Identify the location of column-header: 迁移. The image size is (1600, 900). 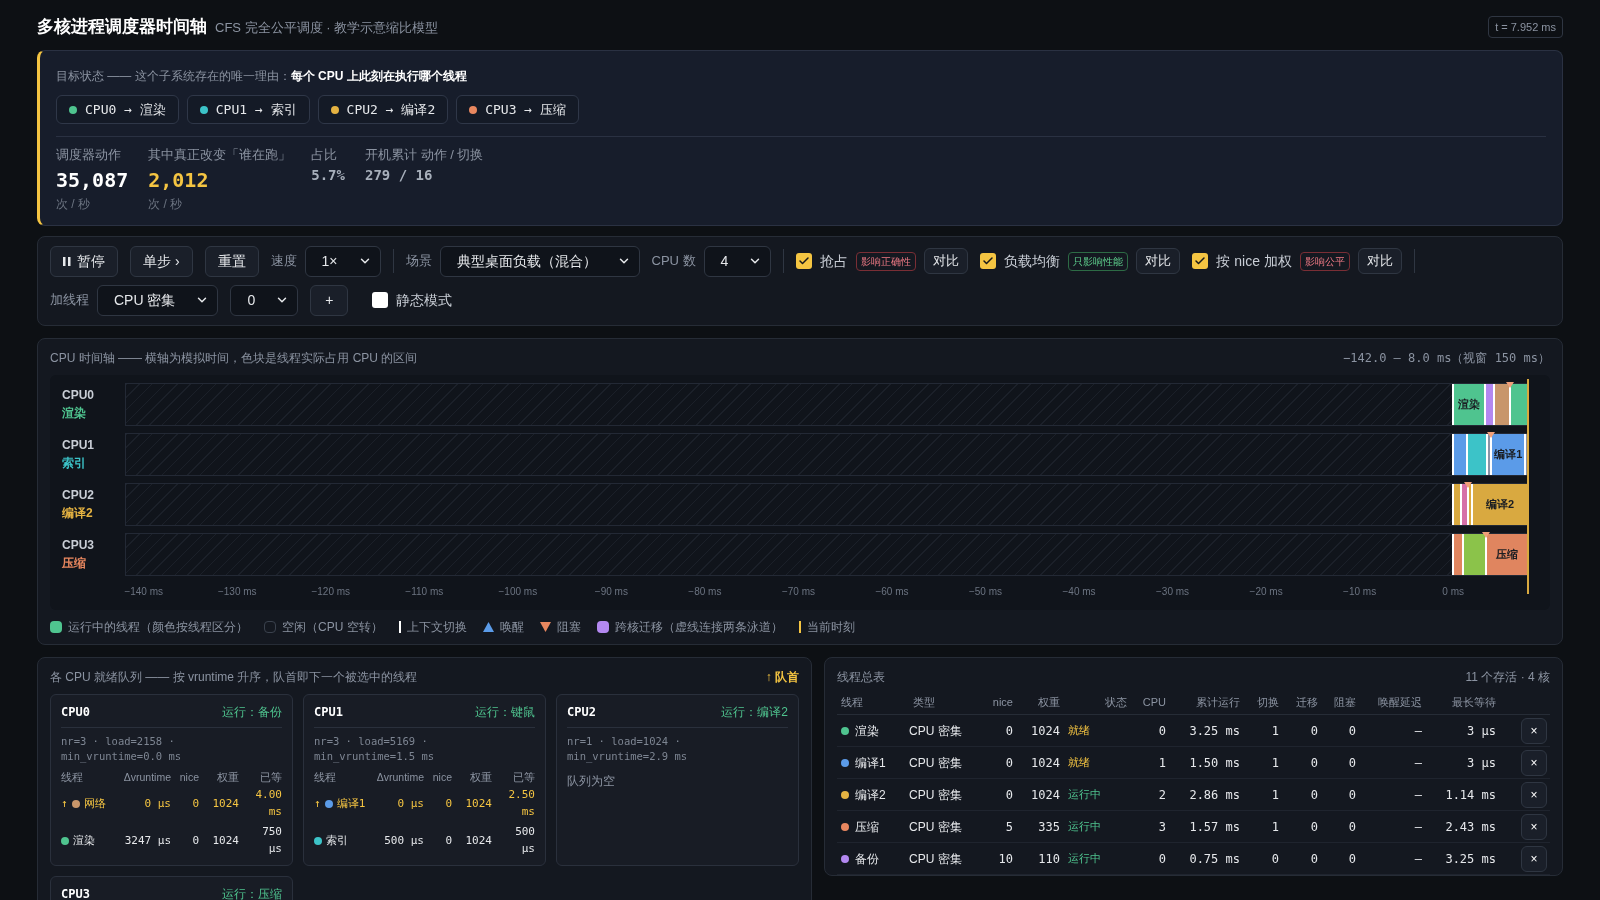
(1307, 702).